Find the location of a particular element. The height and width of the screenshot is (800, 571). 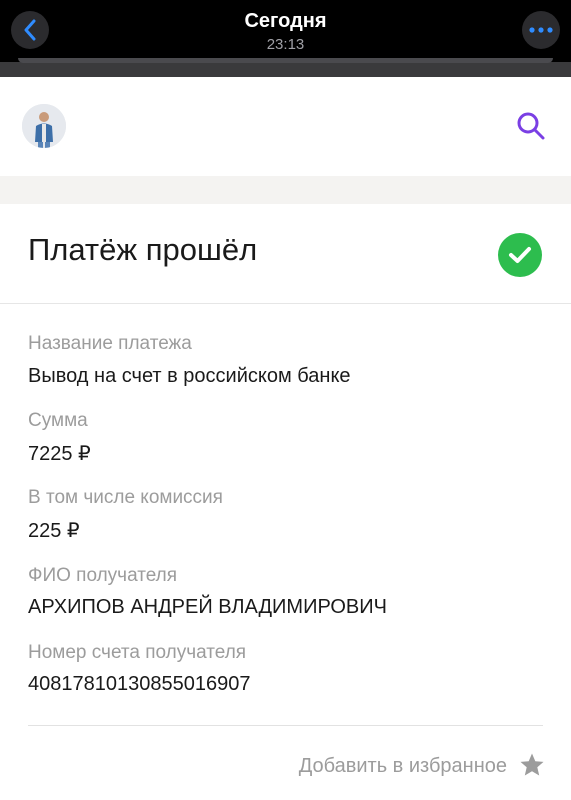

chat-title: Сегодня is located at coordinates (285, 21).